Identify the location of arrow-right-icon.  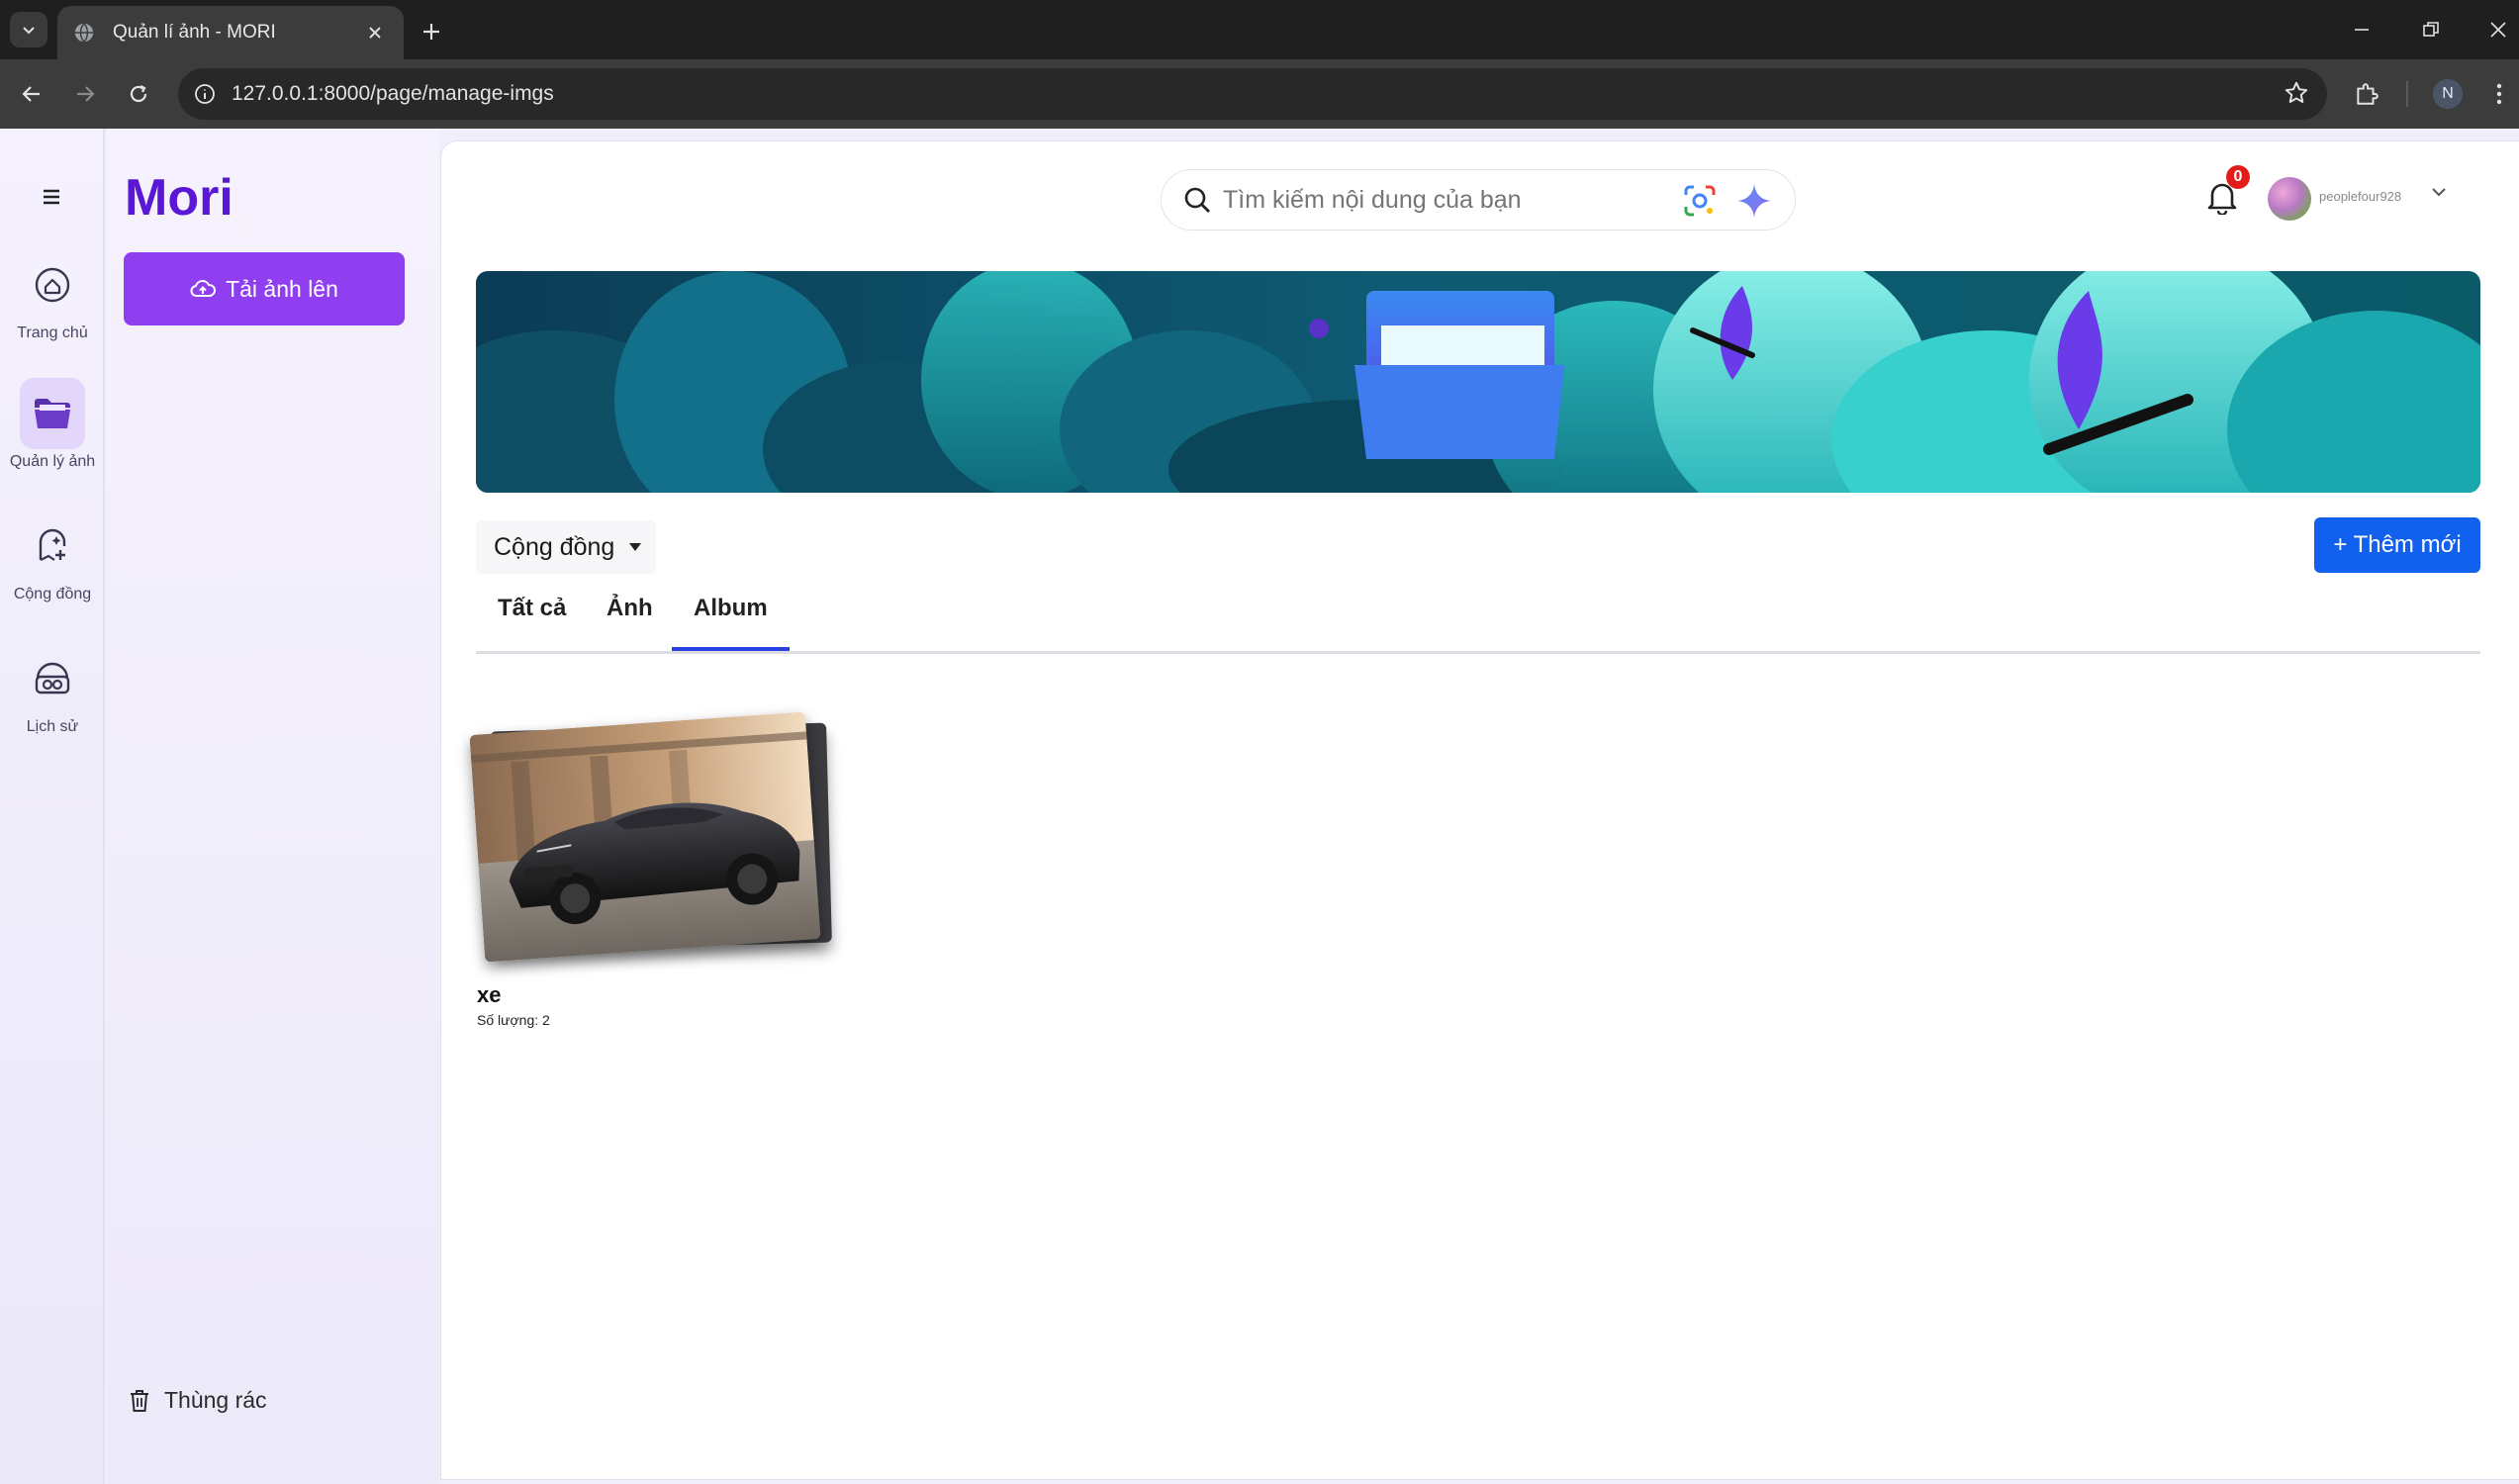
(86, 94).